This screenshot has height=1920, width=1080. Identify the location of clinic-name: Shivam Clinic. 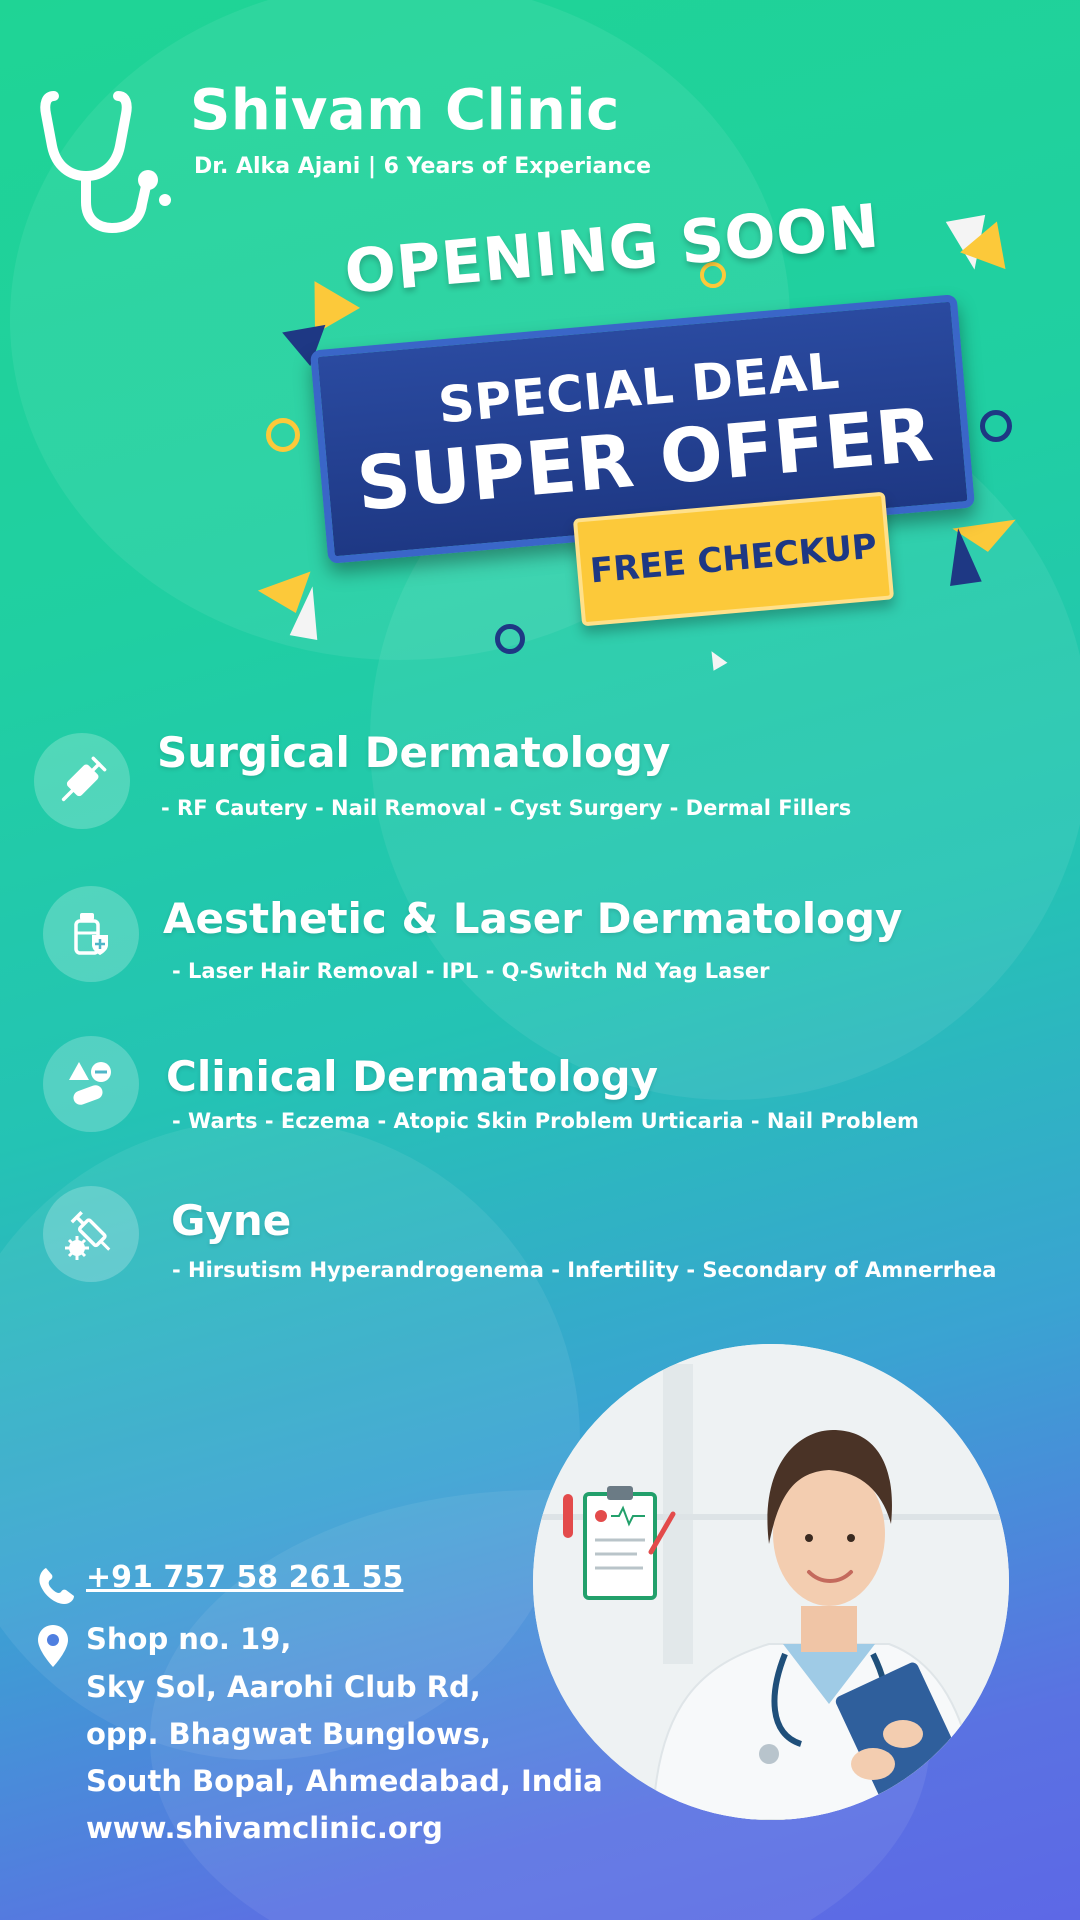
(405, 110).